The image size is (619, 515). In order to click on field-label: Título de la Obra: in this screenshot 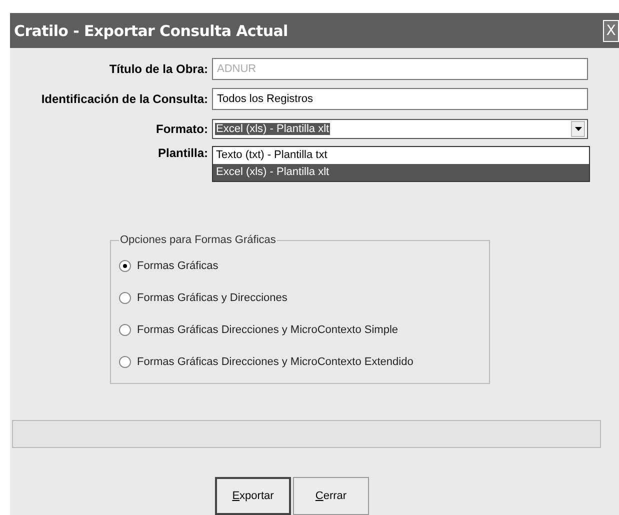, I will do `click(158, 69)`.